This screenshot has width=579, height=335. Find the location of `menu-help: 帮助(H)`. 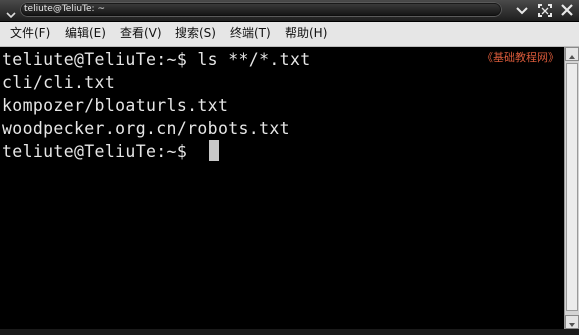

menu-help: 帮助(H) is located at coordinates (306, 33).